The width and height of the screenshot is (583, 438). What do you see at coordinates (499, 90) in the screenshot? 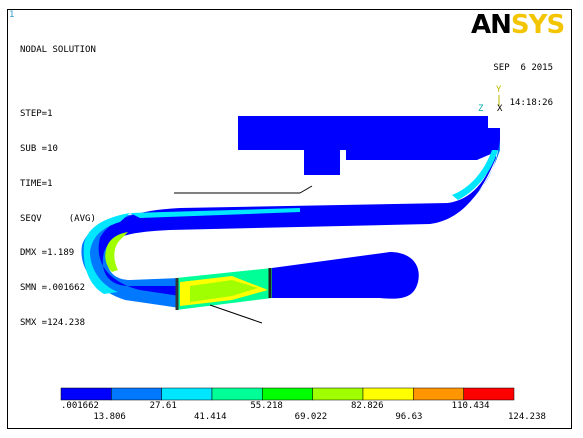
I see `triad-y-label: Y` at bounding box center [499, 90].